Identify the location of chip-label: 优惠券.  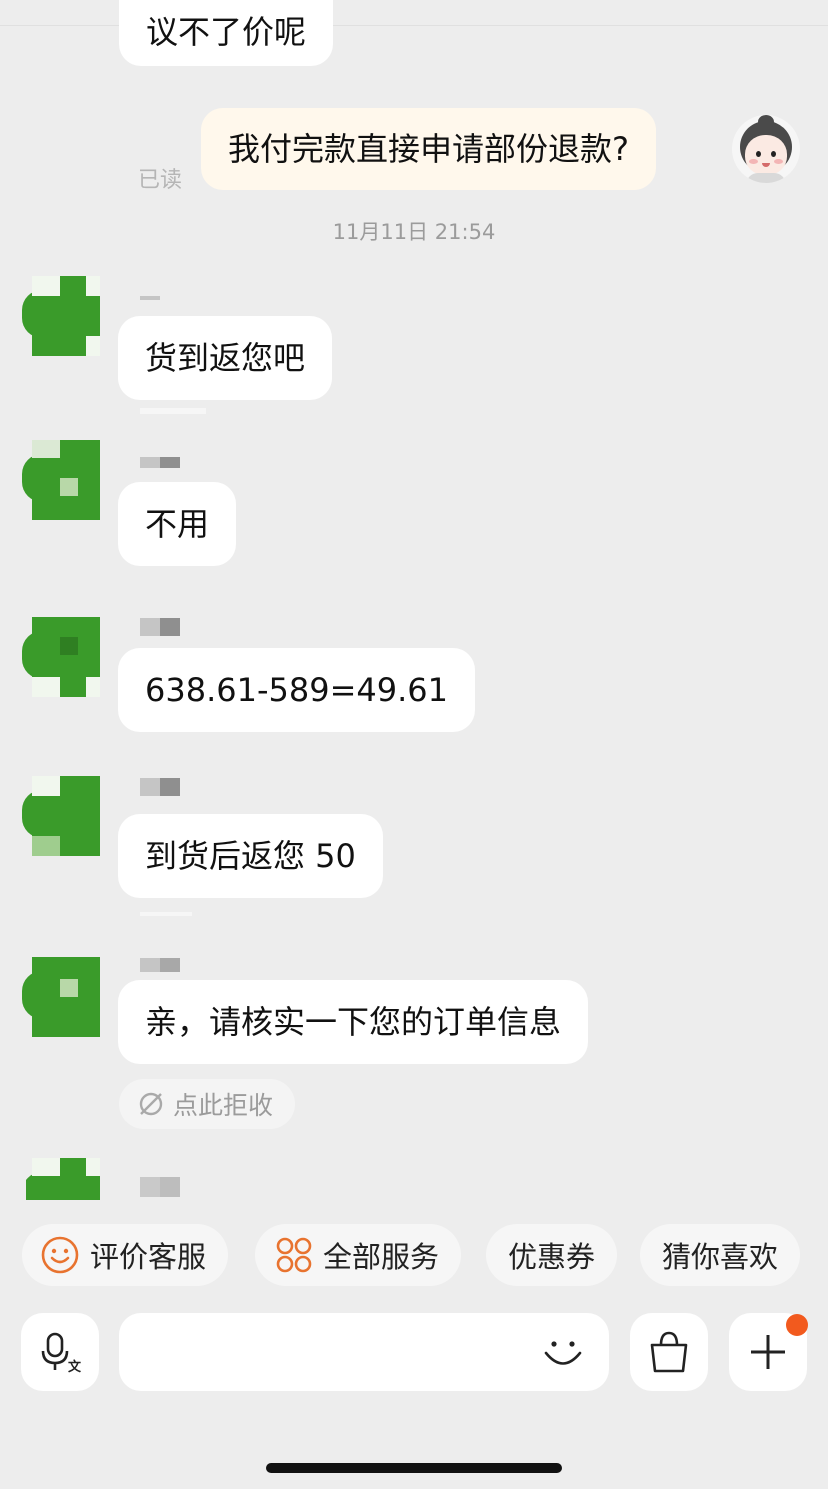
(552, 1257).